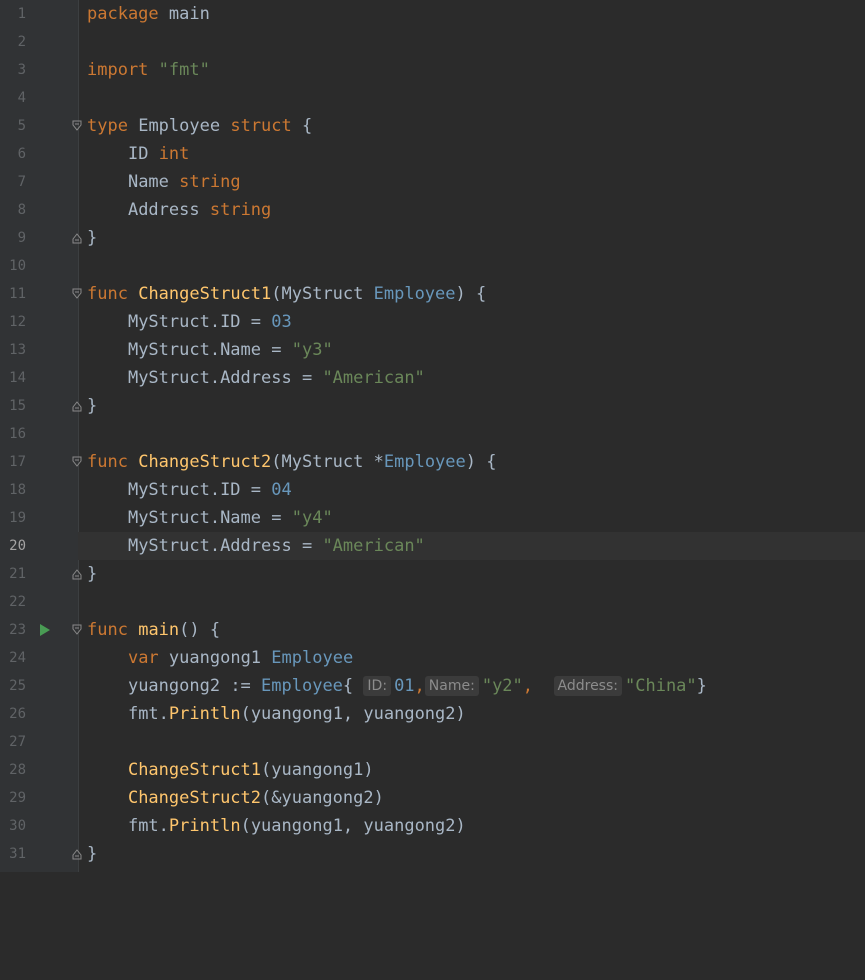 The height and width of the screenshot is (980, 865). I want to click on code-line: 24 var yuangong1 Employee, so click(432, 658).